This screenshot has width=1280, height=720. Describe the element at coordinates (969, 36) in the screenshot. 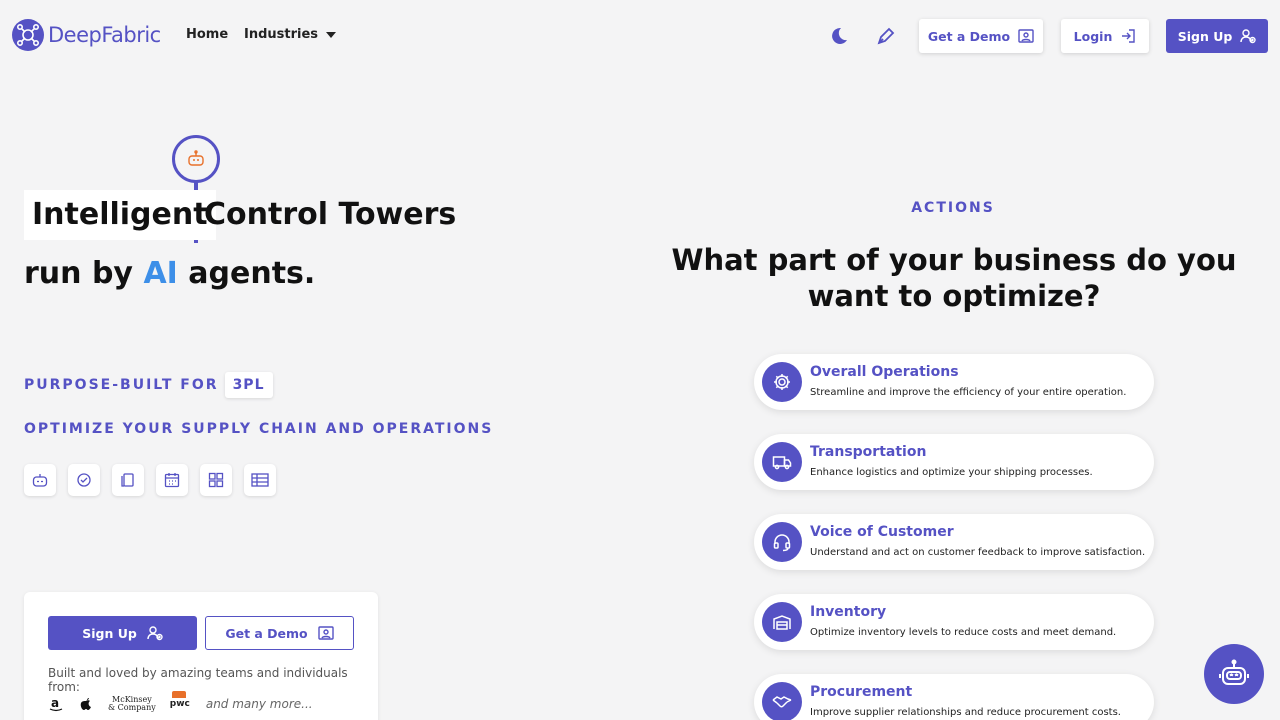

I see `get-demo-label: Get a Demo` at that location.